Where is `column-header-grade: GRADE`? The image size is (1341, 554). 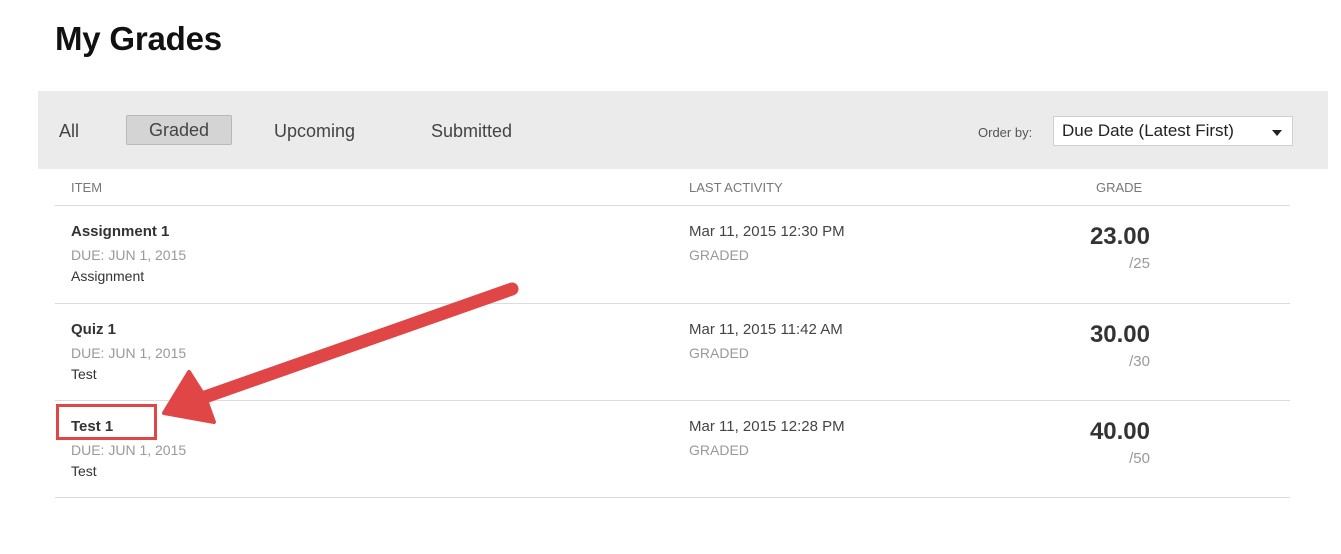
column-header-grade: GRADE is located at coordinates (1119, 187).